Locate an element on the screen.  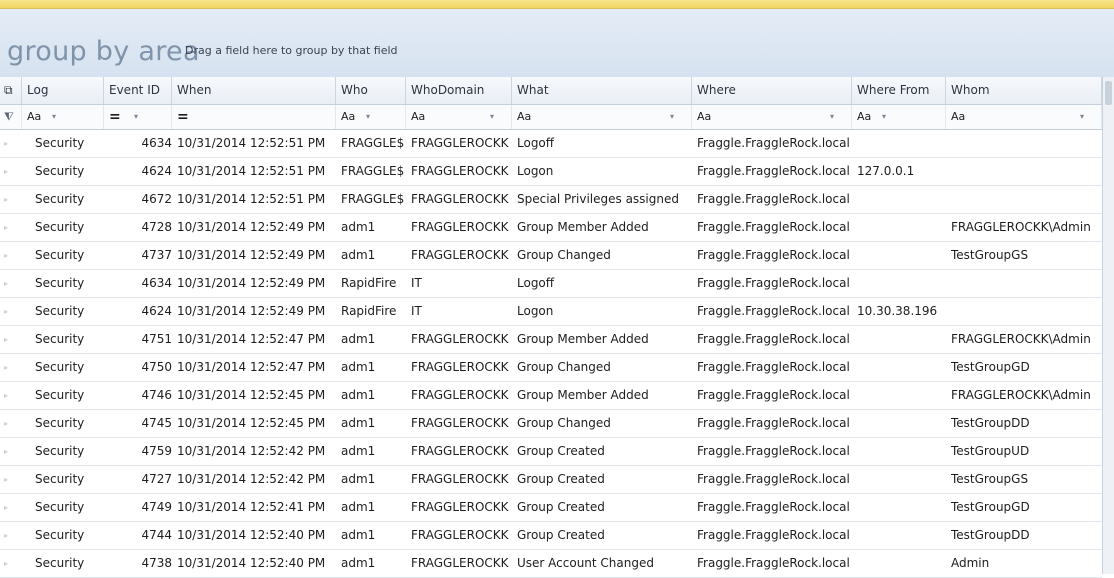
filter-cell-who: Aa ▾ is located at coordinates (371, 117).